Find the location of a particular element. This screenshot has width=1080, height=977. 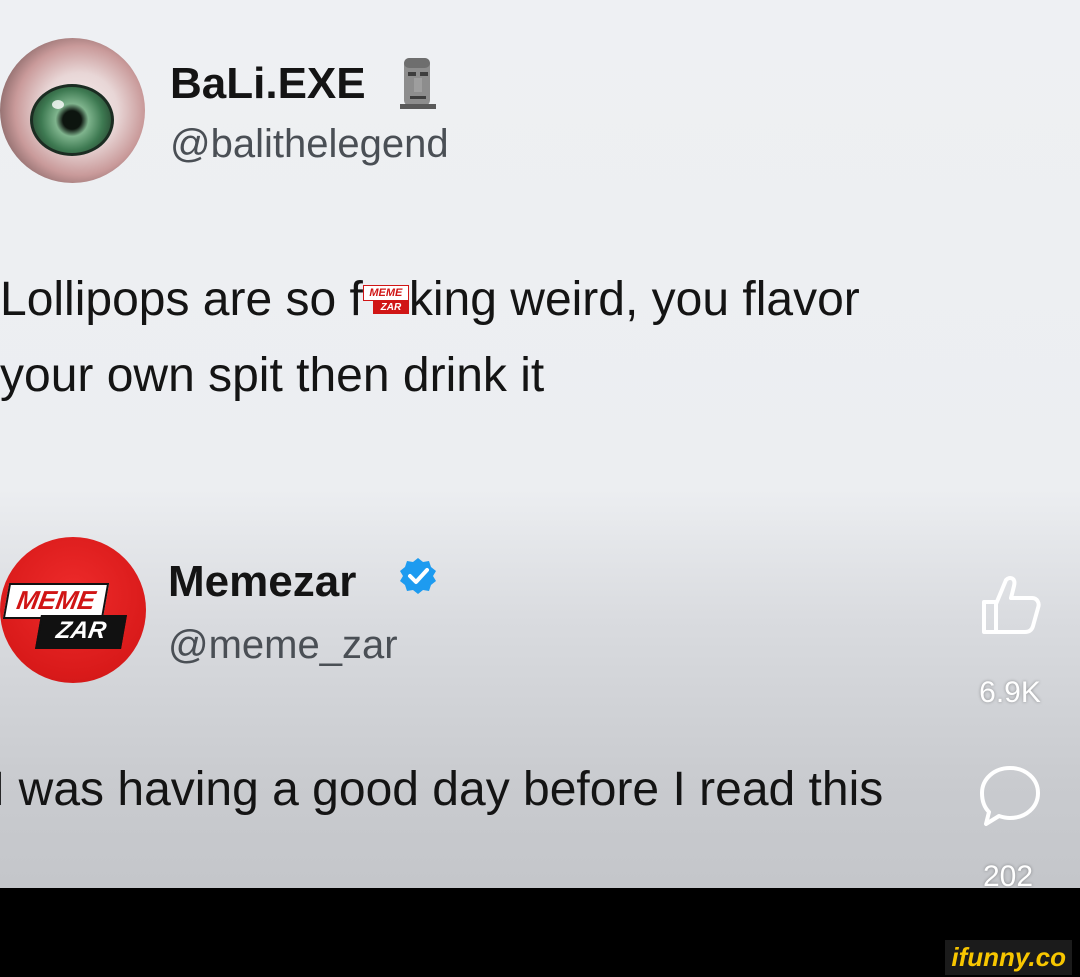

thumbs-up-icon is located at coordinates (1010, 606).